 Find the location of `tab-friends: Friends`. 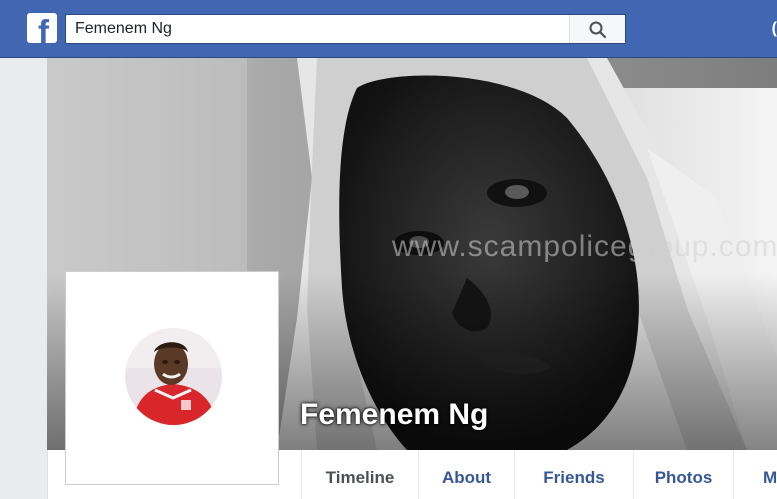

tab-friends: Friends is located at coordinates (573, 474).